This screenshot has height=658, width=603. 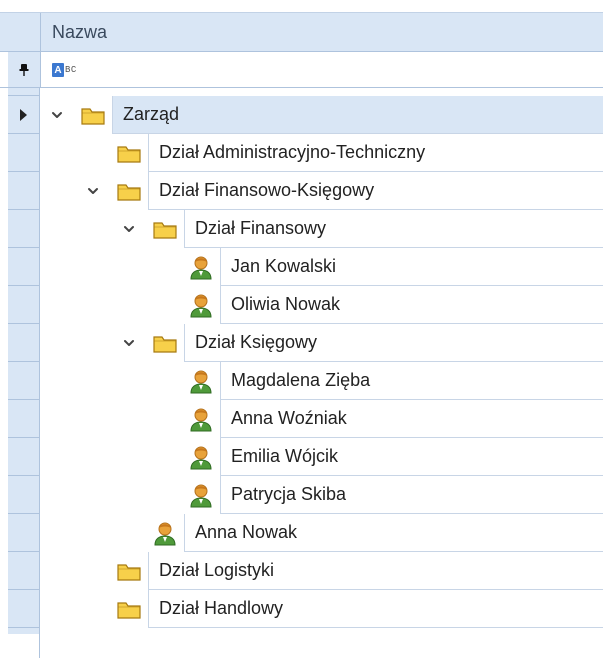 I want to click on node-label: Oliwia Nowak, so click(x=411, y=304).